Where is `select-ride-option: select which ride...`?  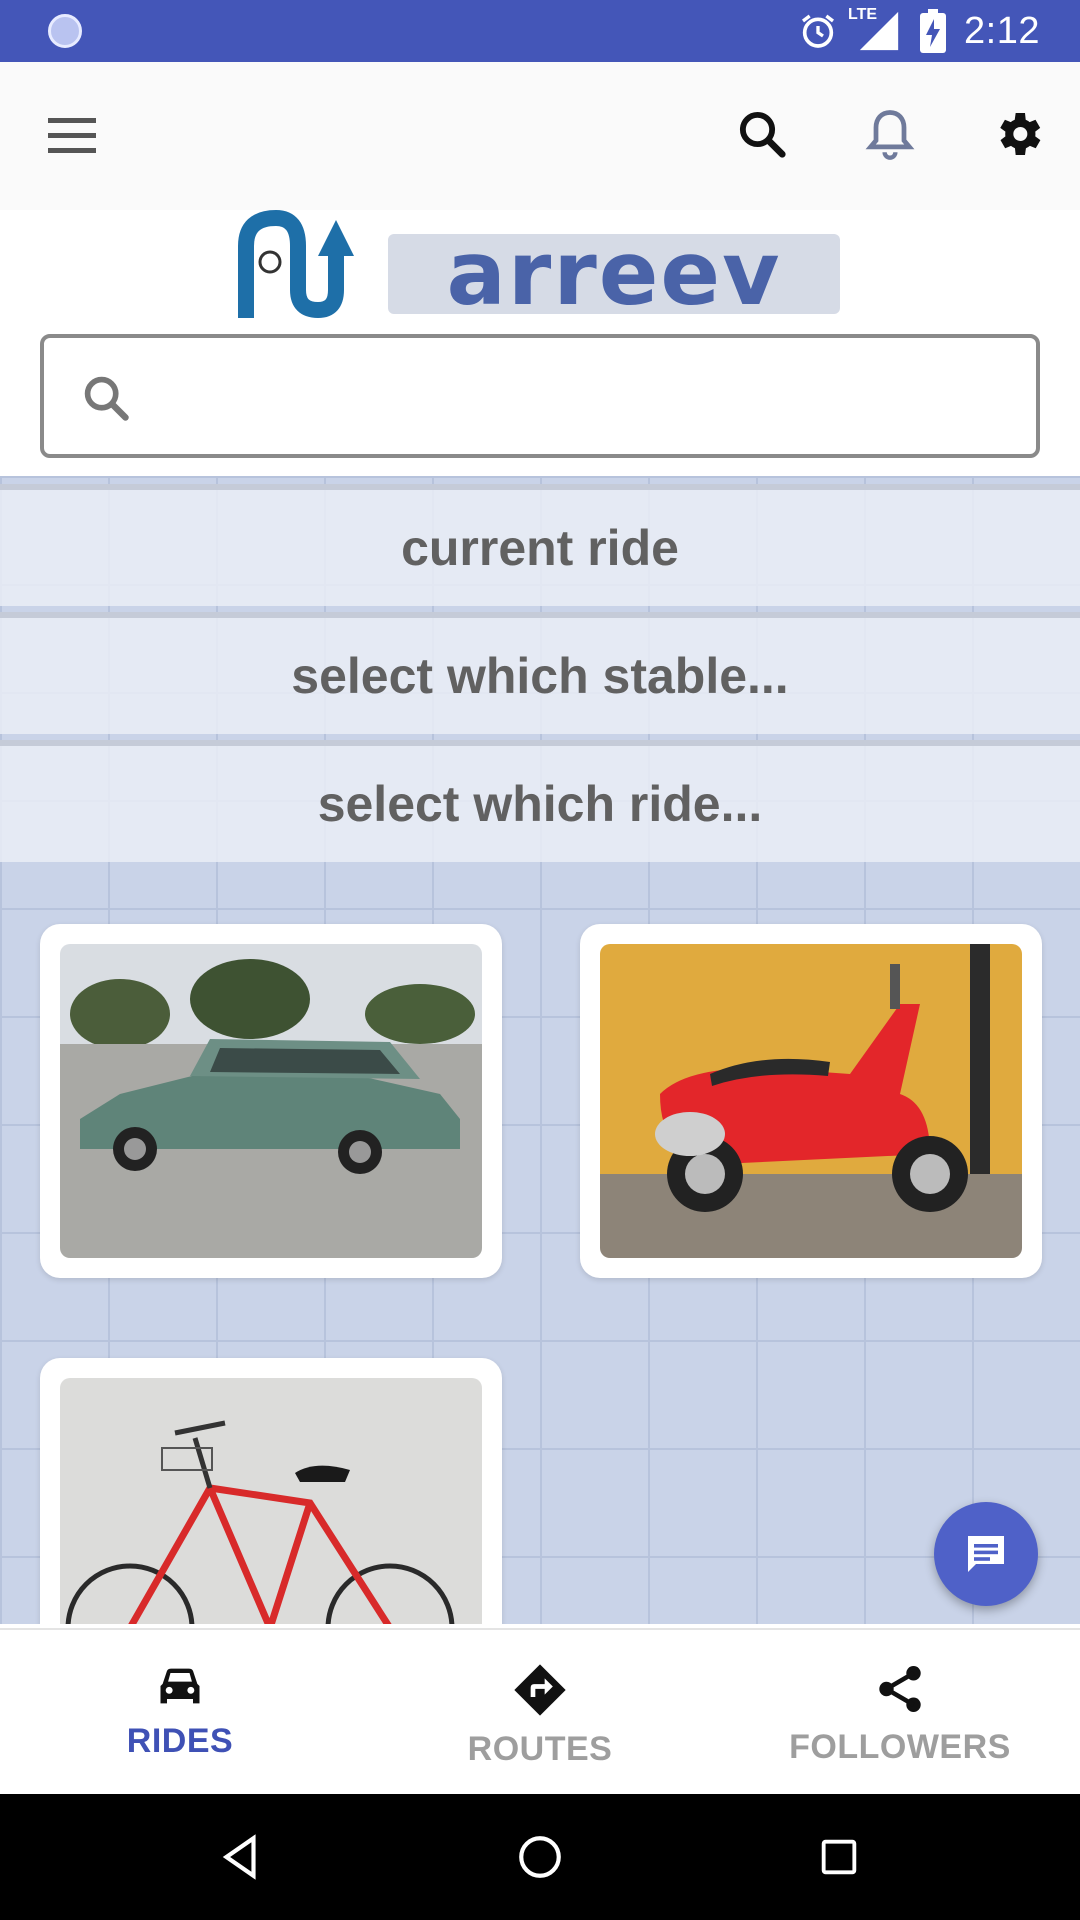 select-ride-option: select which ride... is located at coordinates (540, 801).